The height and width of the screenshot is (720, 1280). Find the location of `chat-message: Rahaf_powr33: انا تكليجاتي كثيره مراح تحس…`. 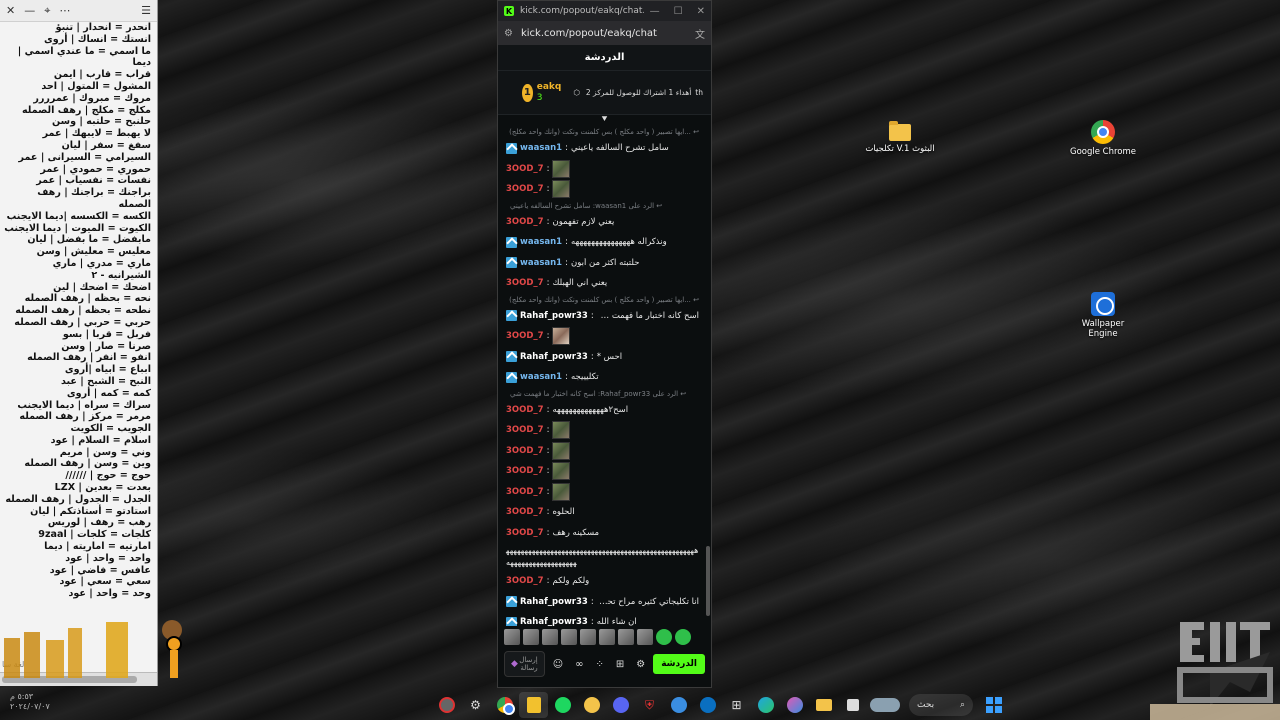

chat-message: Rahaf_powr33: انا تكليجاتي كثيره مراح تحس… is located at coordinates (602, 602).